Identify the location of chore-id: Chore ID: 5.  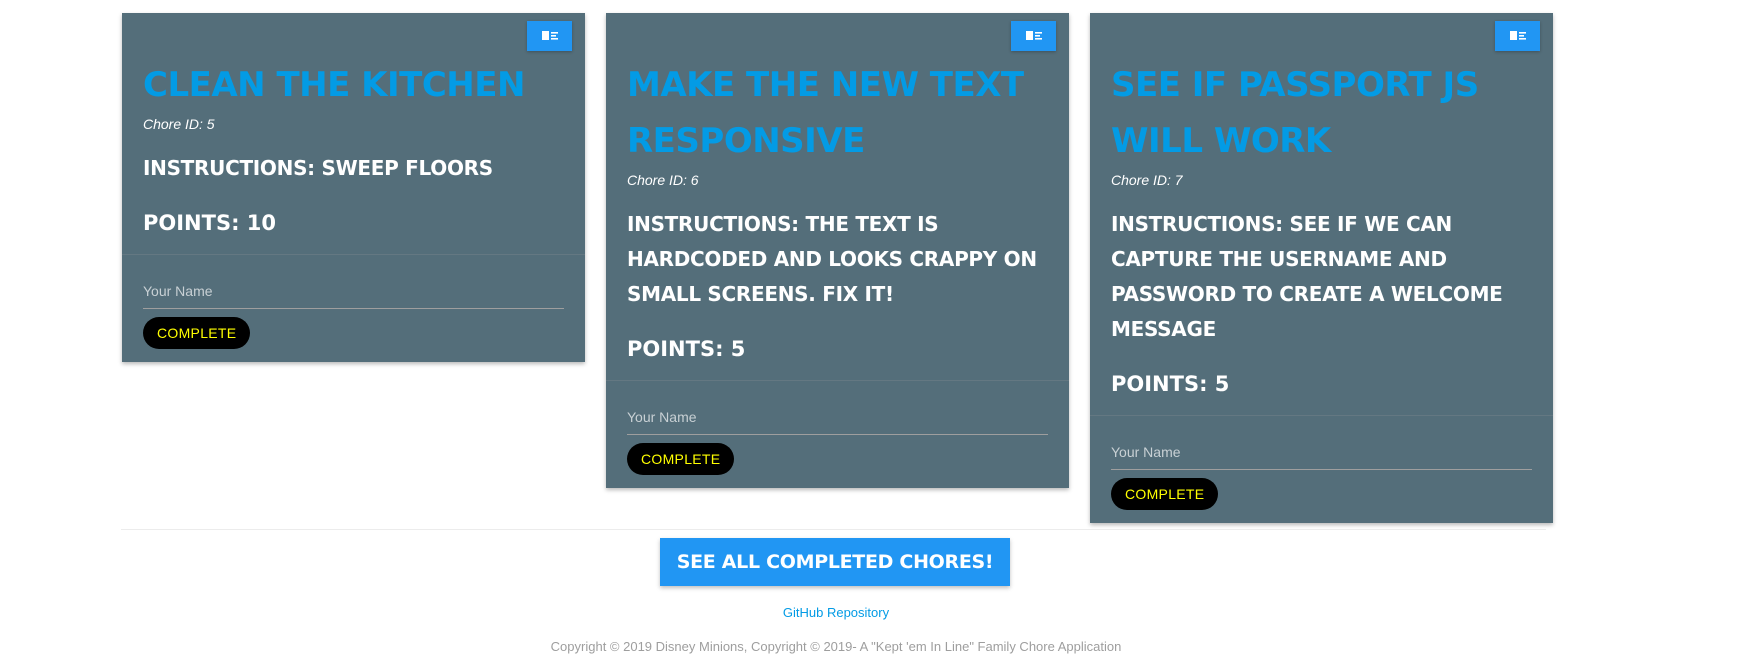
(179, 124).